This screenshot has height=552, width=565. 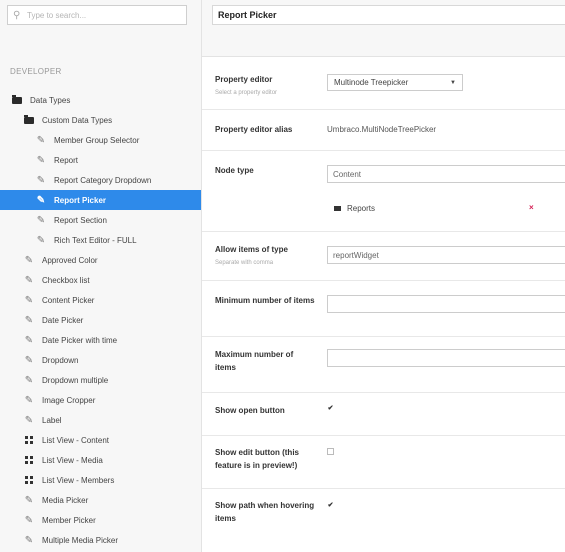 I want to click on sidebar-item: ✎ Report, so click(x=100, y=160).